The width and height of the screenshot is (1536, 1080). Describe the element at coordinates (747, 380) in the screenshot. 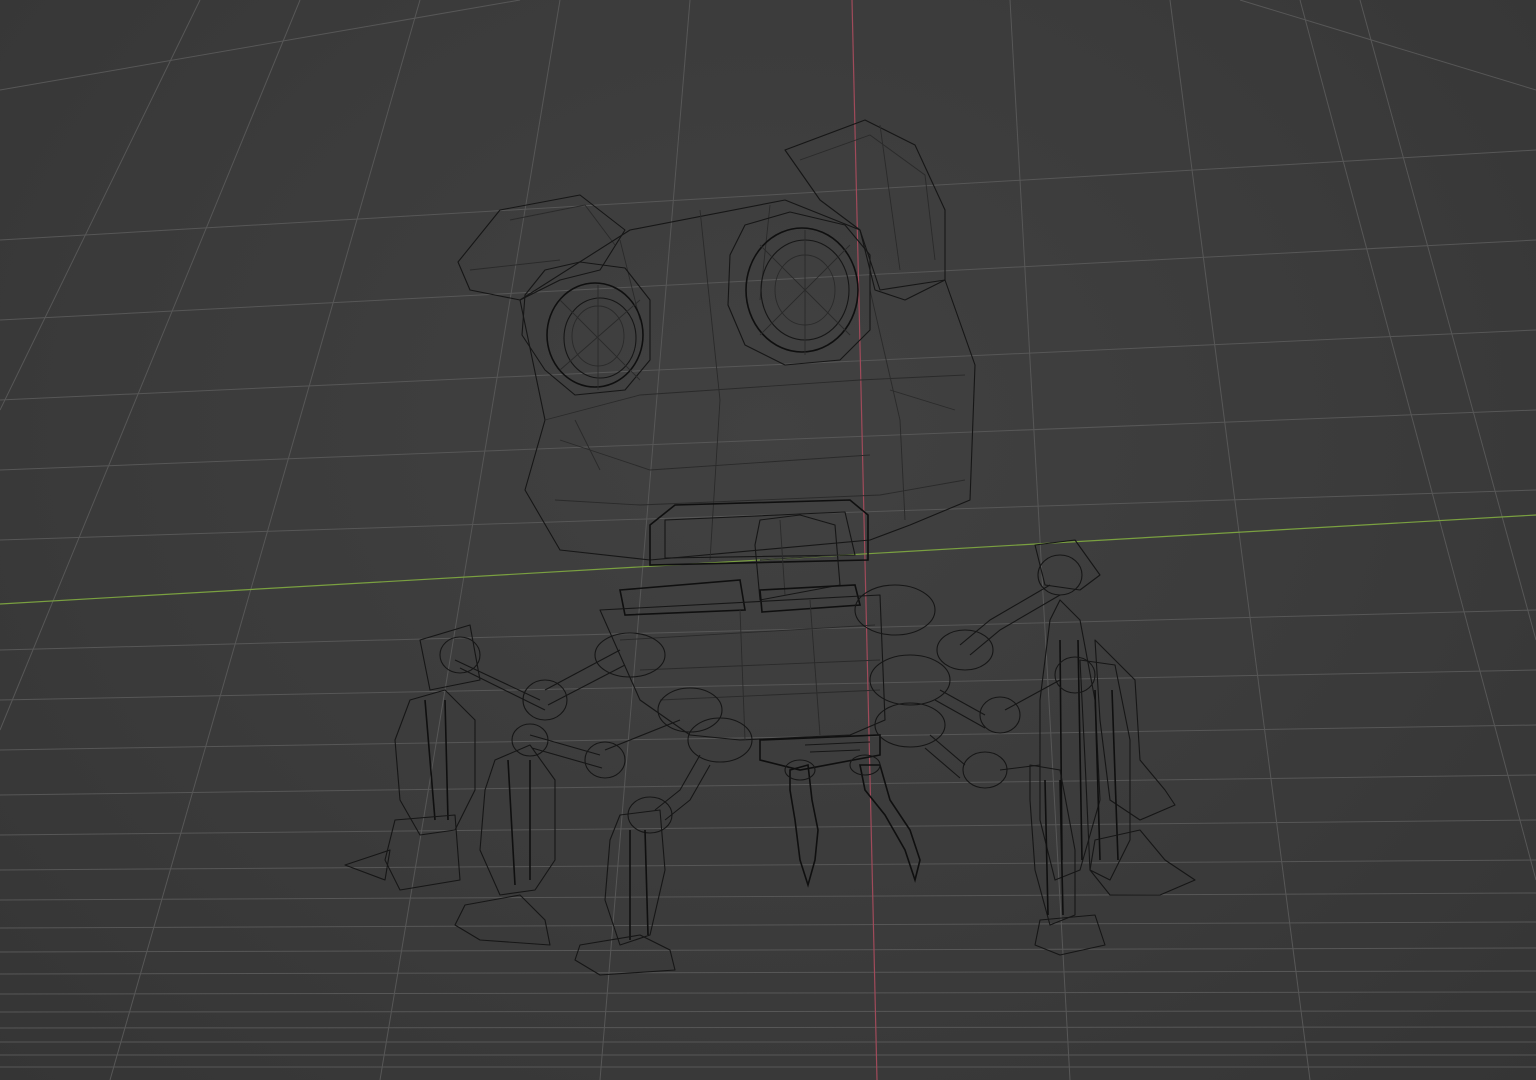

I see `head-body` at that location.